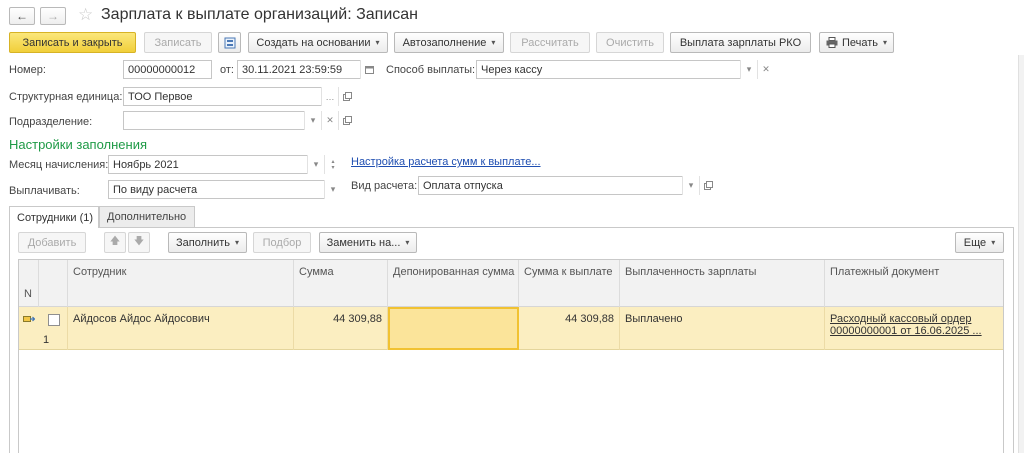 The height and width of the screenshot is (453, 1024). I want to click on date-label: от:, so click(227, 70).